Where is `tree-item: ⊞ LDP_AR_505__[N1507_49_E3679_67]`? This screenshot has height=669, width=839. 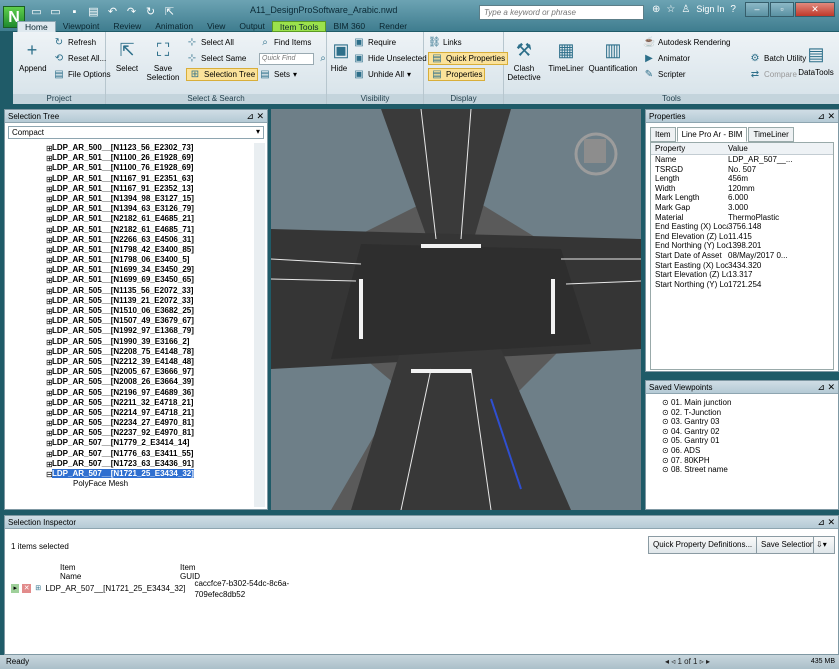
tree-item: ⊞ LDP_AR_505__[N1507_49_E3679_67] is located at coordinates (130, 321).